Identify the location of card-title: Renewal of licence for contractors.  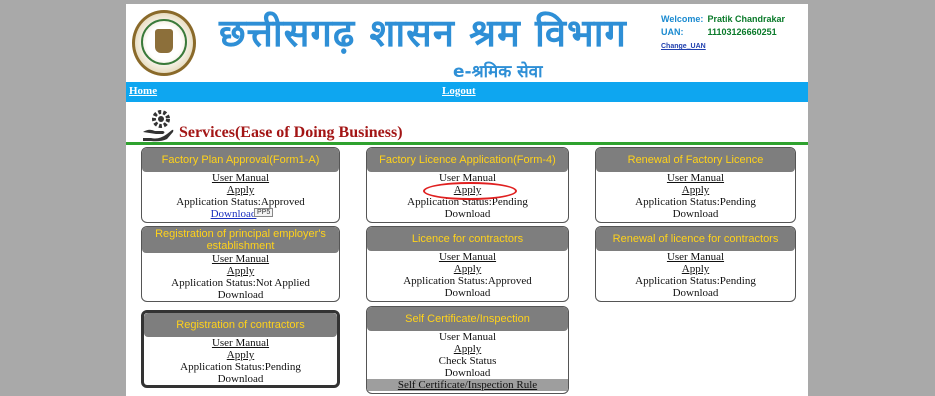
(695, 239).